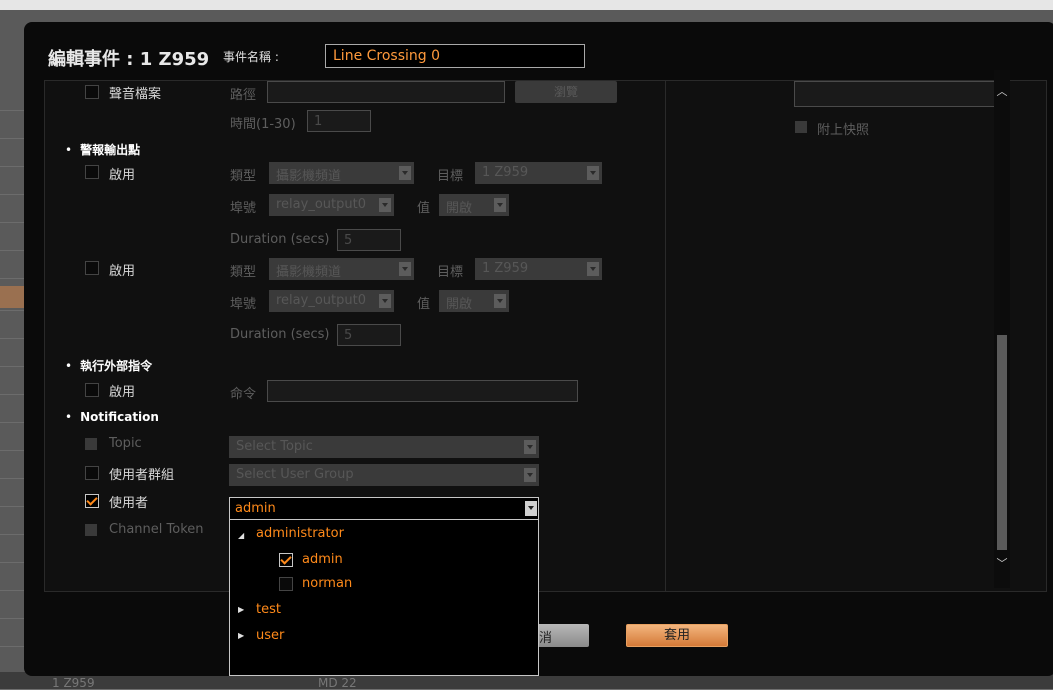 The height and width of the screenshot is (690, 1053). Describe the element at coordinates (243, 208) in the screenshot. I see `alarm1-port-label: 埠號` at that location.